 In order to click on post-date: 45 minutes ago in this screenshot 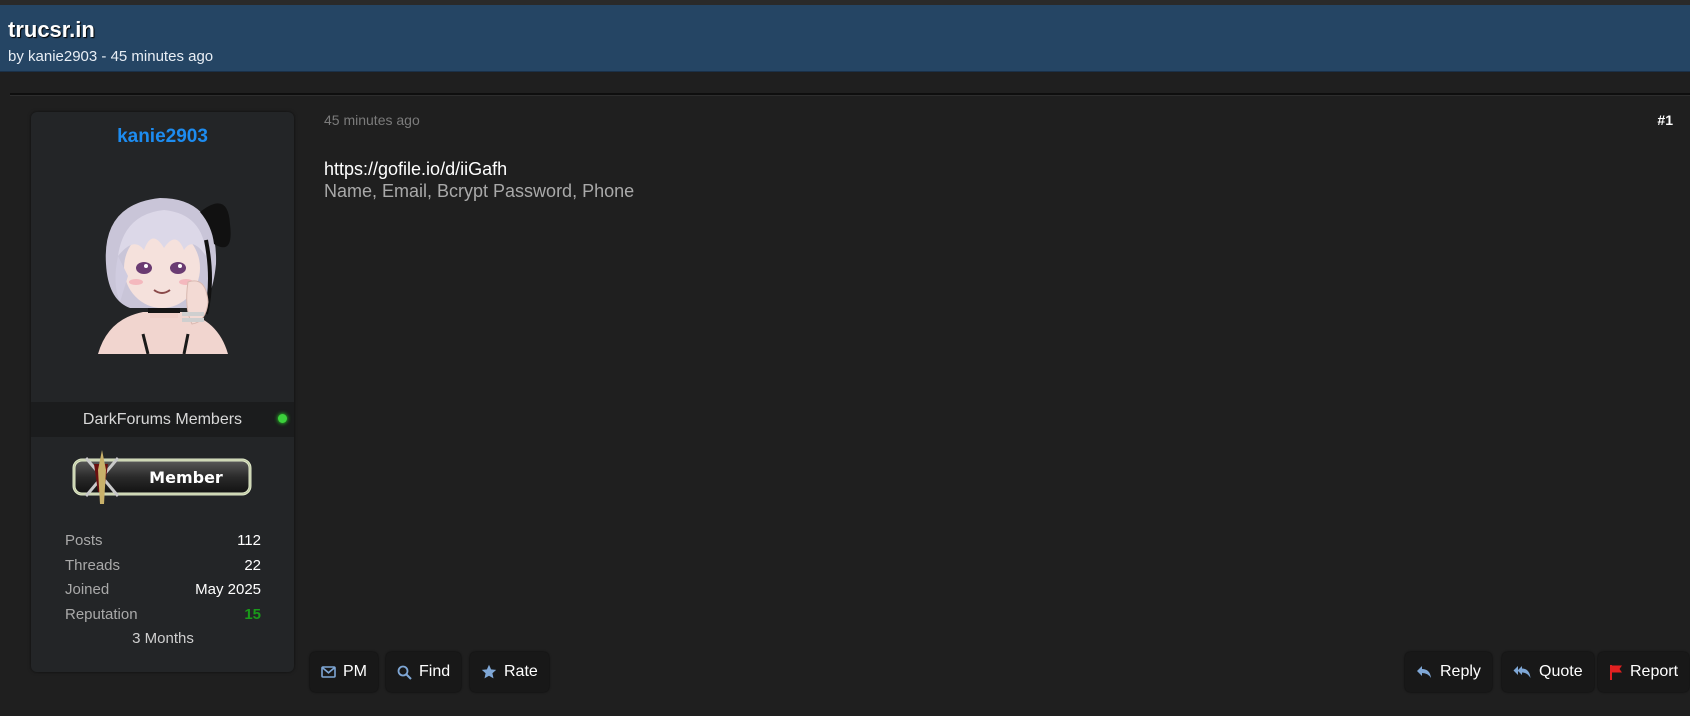, I will do `click(372, 120)`.